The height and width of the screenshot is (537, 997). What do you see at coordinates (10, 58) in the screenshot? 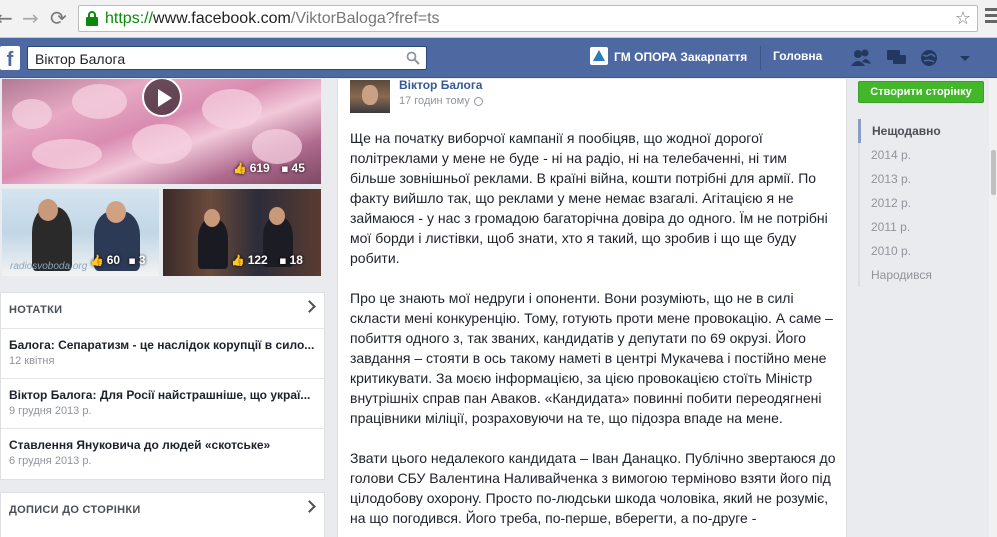
I see `facebook-logo-icon: f` at bounding box center [10, 58].